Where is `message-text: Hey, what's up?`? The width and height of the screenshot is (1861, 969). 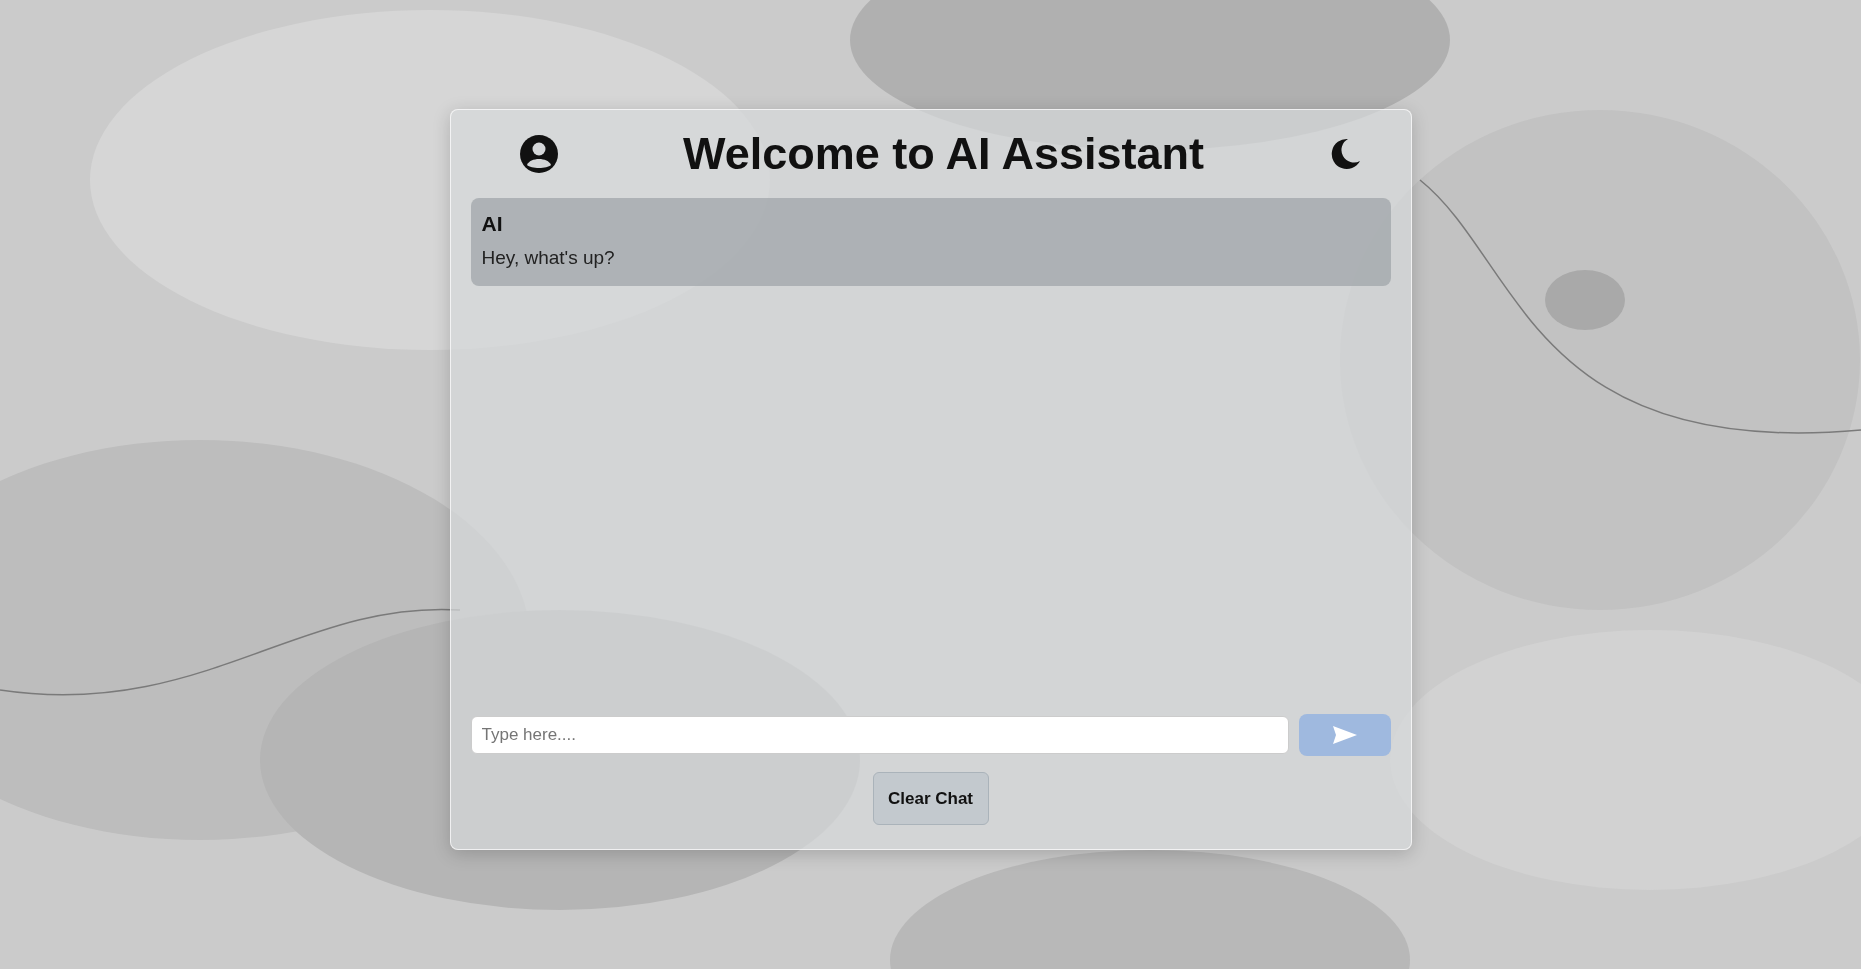 message-text: Hey, what's up? is located at coordinates (548, 257).